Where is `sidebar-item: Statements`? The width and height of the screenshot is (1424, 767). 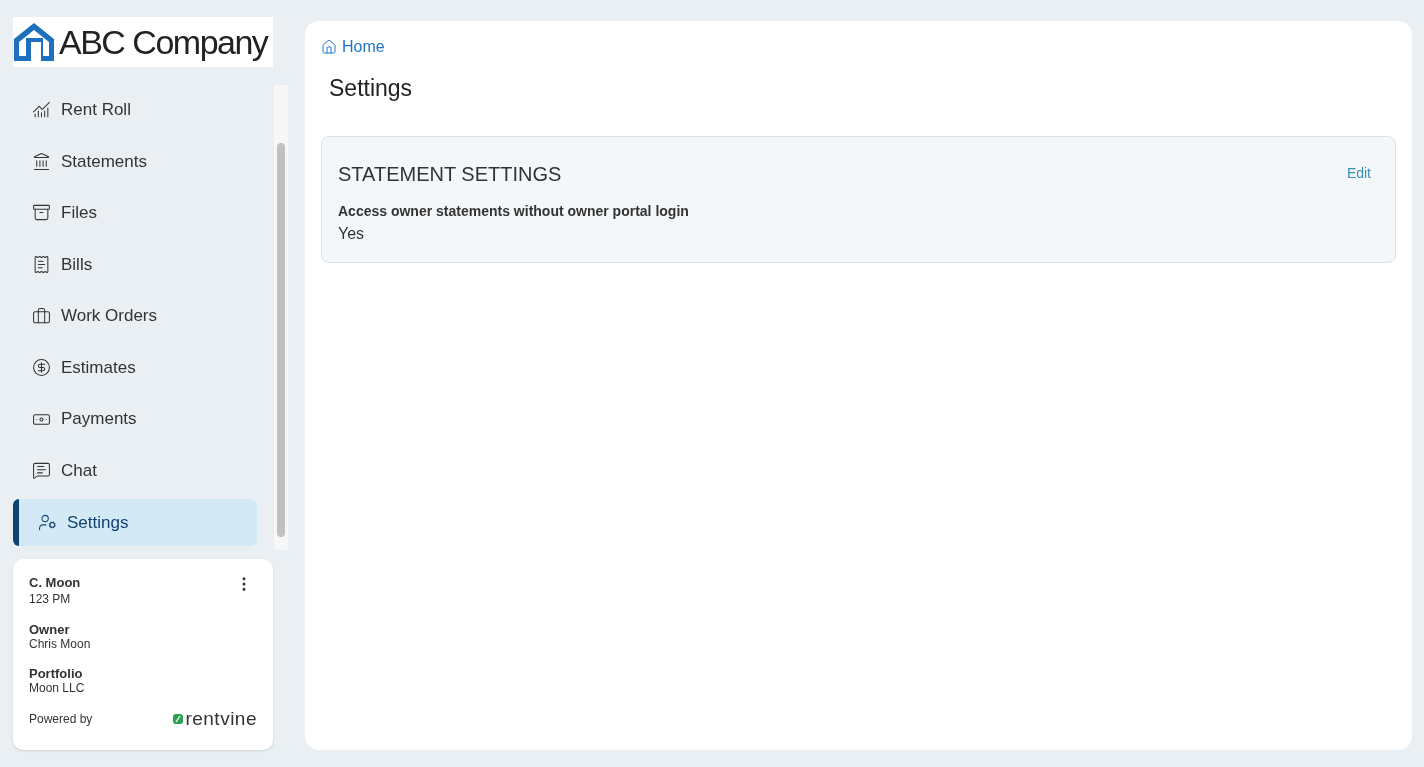 sidebar-item: Statements is located at coordinates (135, 161).